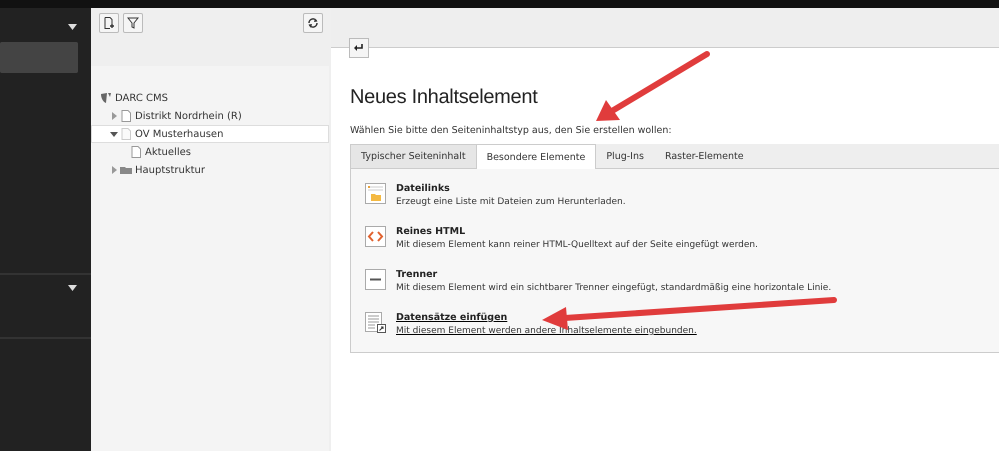 This screenshot has width=999, height=451. I want to click on element-title: Reines HTML, so click(577, 231).